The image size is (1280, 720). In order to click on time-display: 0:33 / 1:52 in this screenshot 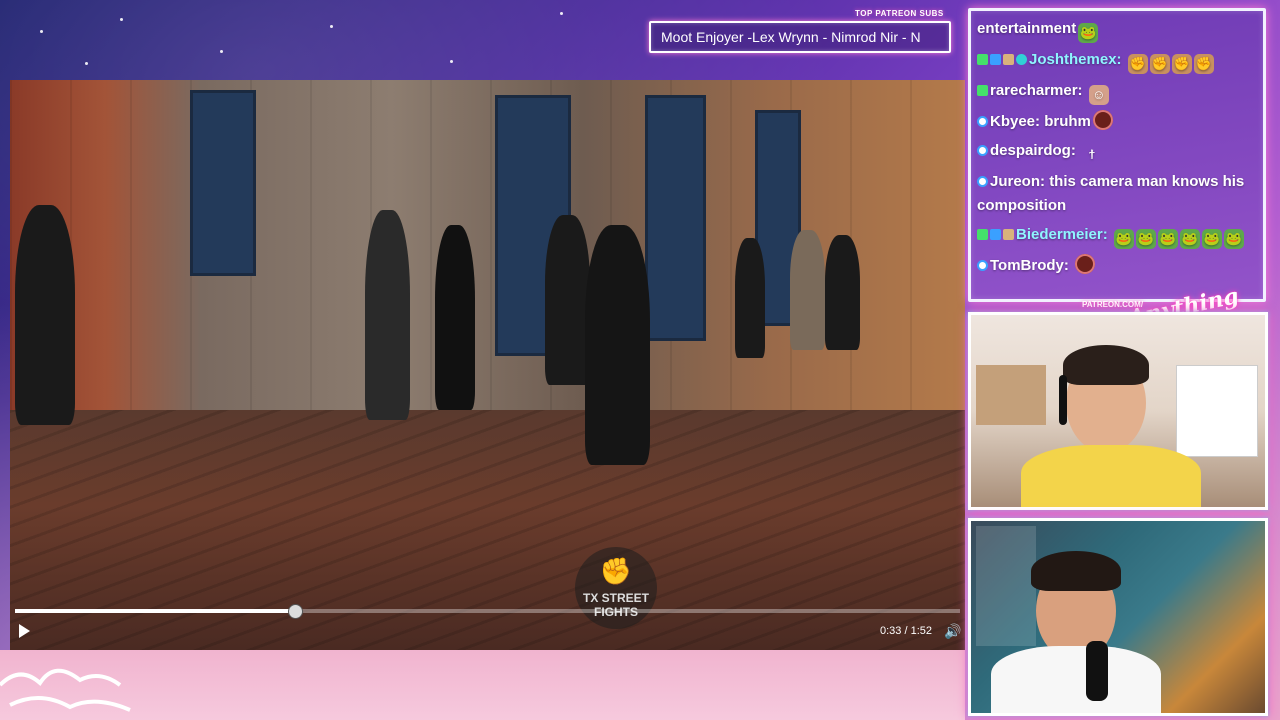, I will do `click(906, 631)`.